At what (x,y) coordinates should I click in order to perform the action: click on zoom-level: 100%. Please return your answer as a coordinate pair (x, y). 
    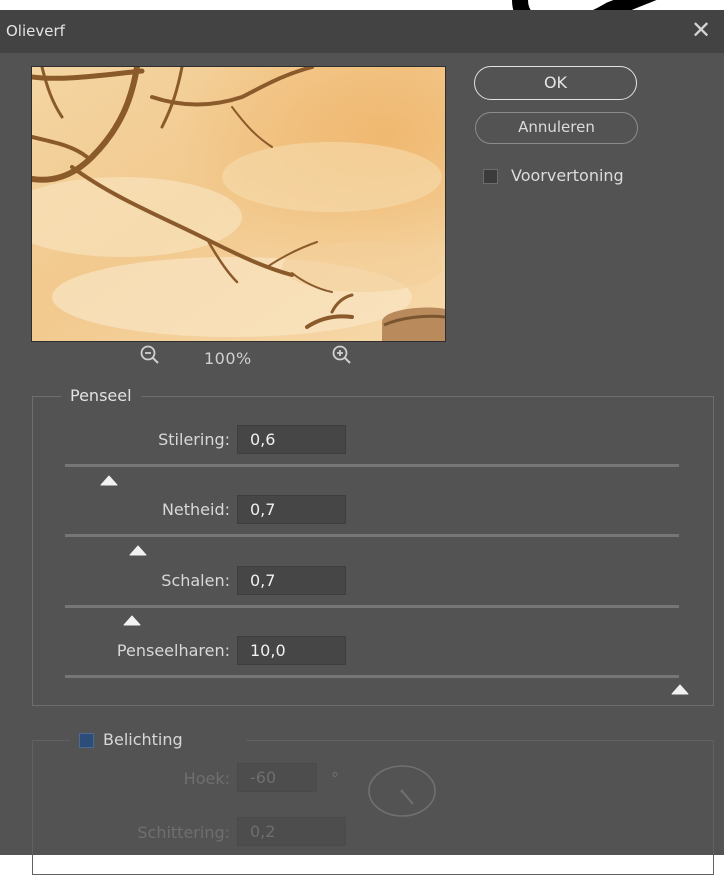
    Looking at the image, I should click on (228, 358).